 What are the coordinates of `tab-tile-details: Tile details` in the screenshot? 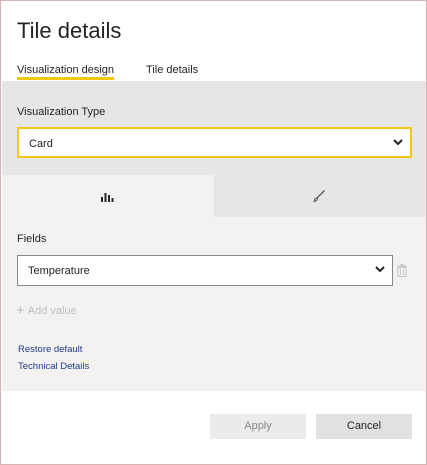 It's located at (172, 70).